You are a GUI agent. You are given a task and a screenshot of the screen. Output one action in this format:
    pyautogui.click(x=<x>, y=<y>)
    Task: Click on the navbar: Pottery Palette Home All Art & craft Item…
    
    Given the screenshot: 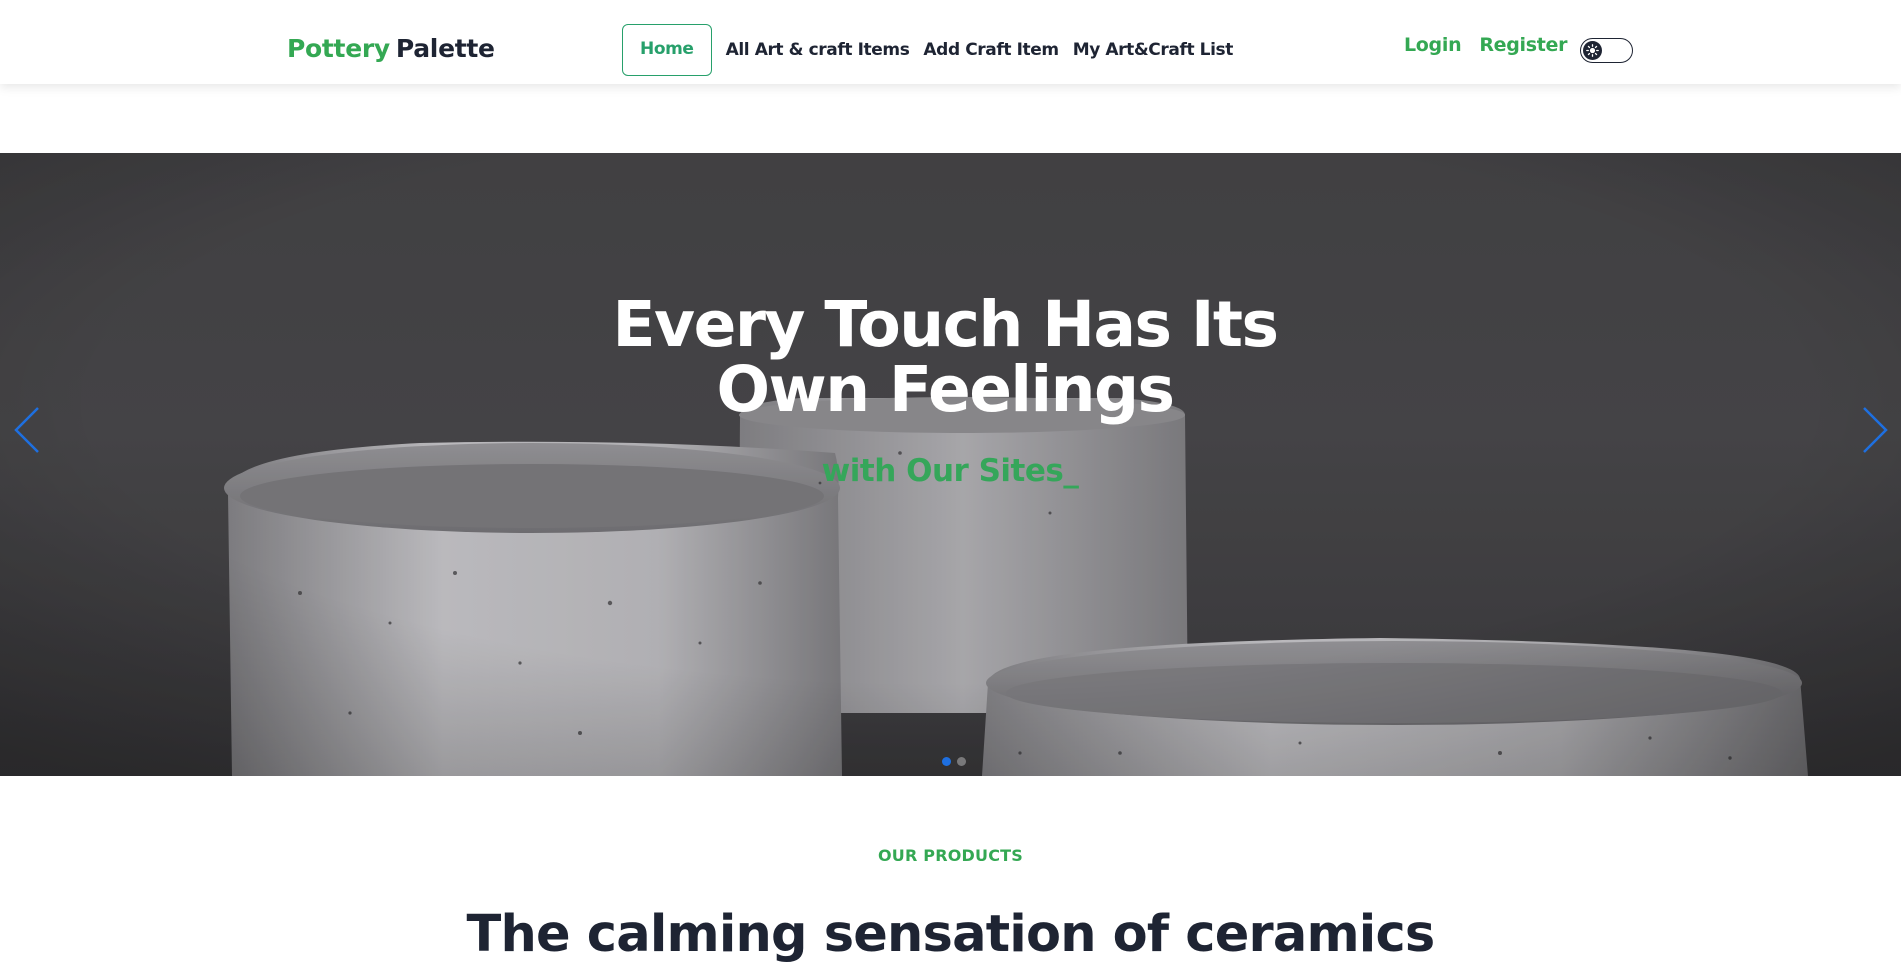 What is the action you would take?
    pyautogui.click(x=950, y=42)
    